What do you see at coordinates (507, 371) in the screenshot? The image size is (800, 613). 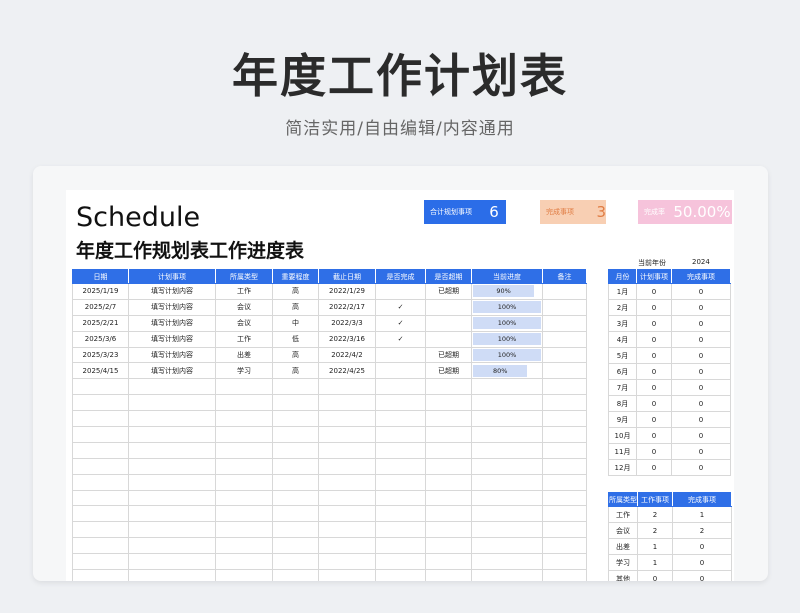 I see `progress-cell: 80%` at bounding box center [507, 371].